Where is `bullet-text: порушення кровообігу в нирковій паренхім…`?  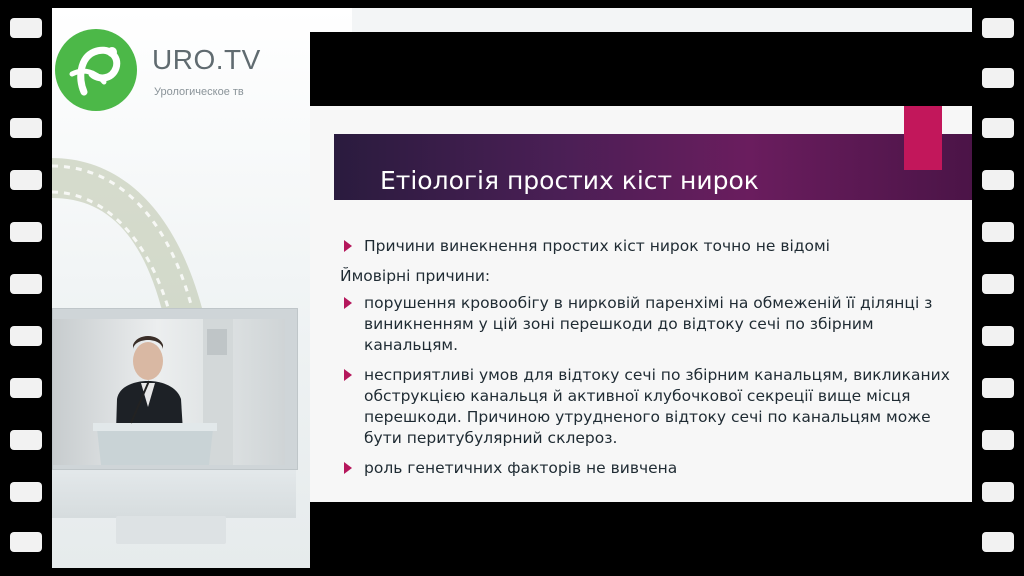
bullet-text: порушення кровообігу в нирковій паренхім… is located at coordinates (648, 324).